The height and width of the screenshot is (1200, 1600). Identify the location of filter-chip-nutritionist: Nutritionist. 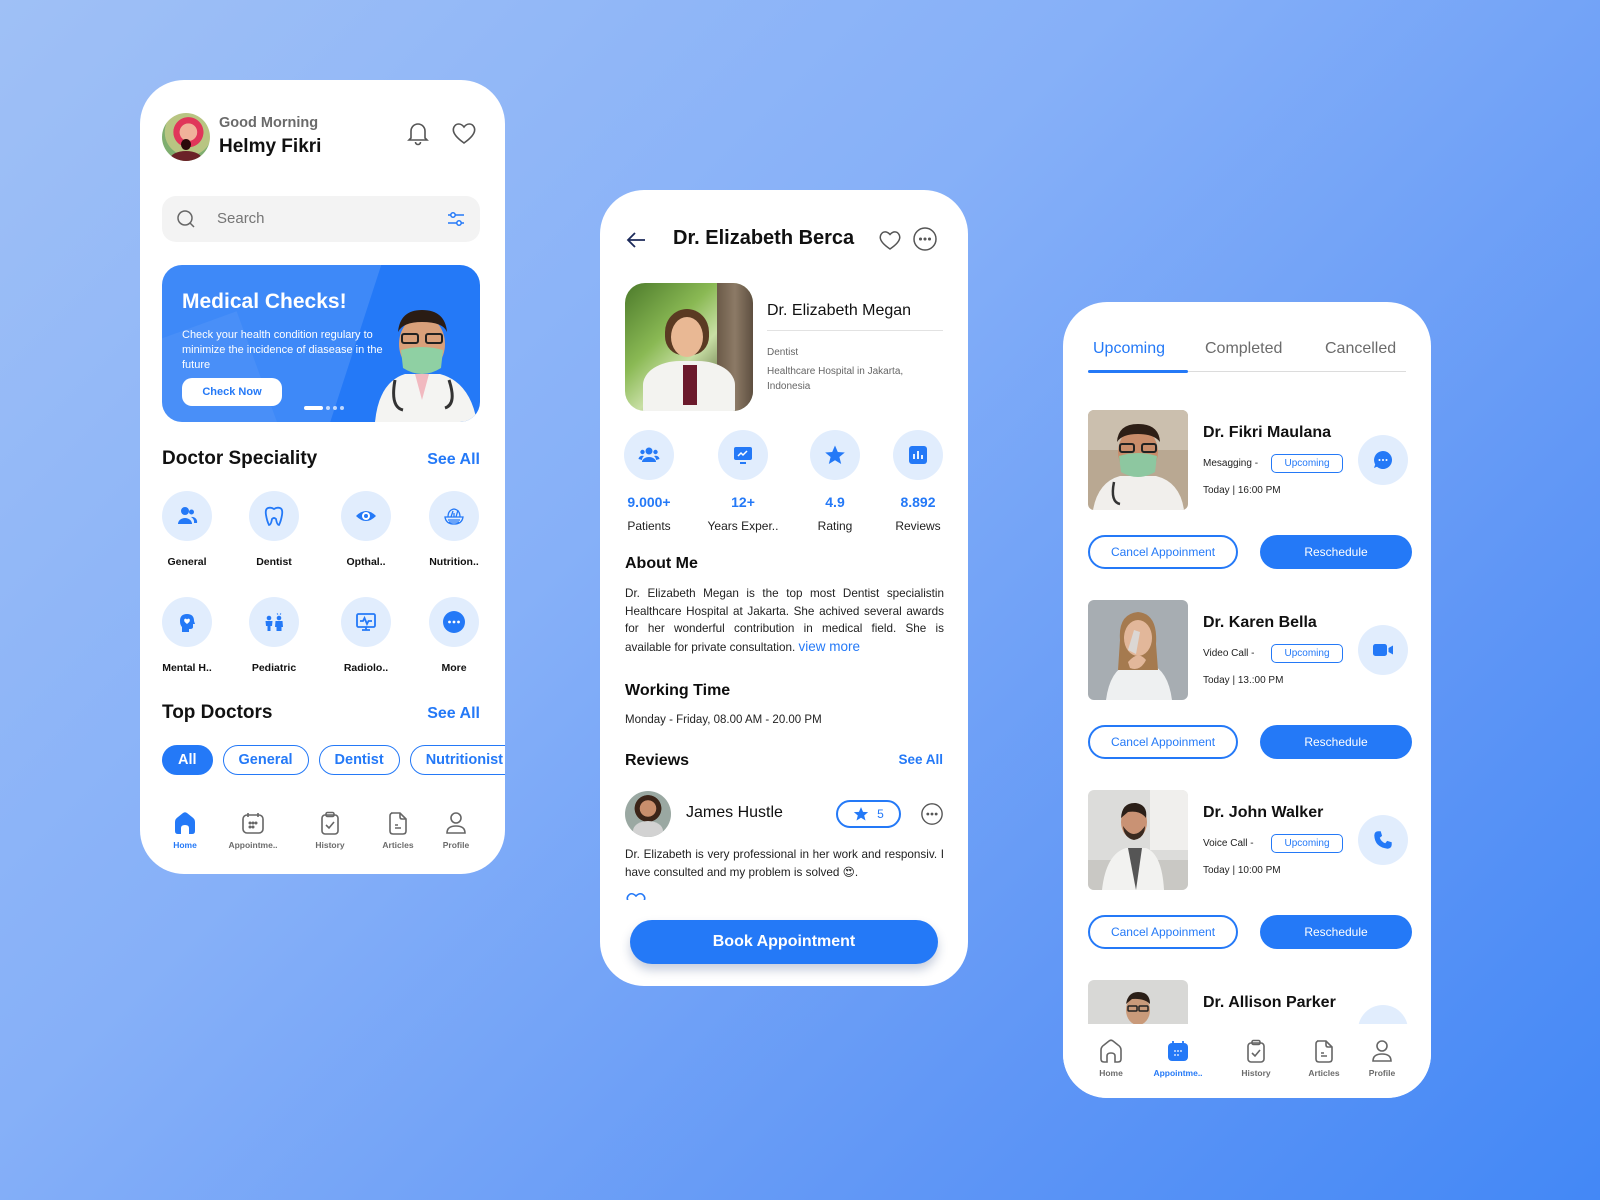
(457, 760).